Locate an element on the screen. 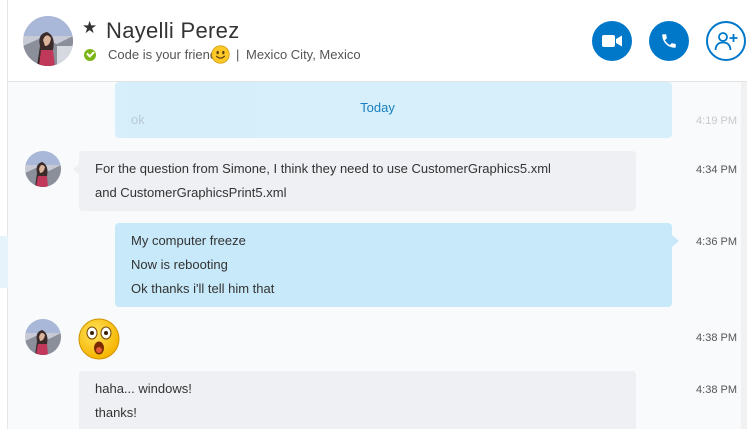  video-call-button is located at coordinates (612, 41).